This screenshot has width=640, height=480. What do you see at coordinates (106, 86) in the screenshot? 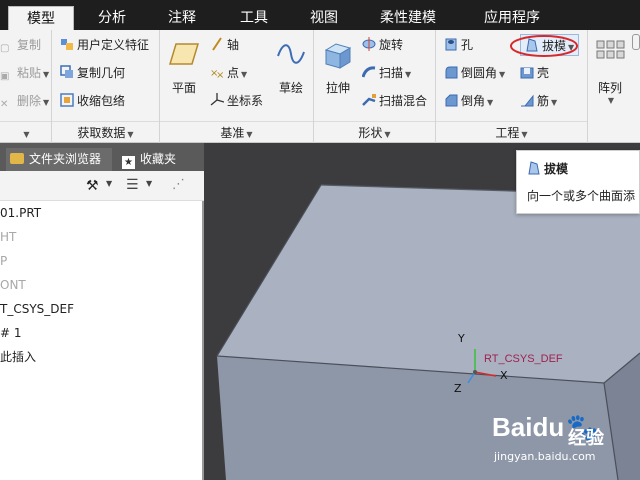
I see `group-get-data: 用户定义特征 复制几何 收缩包络 获取数据 ▼` at bounding box center [106, 86].